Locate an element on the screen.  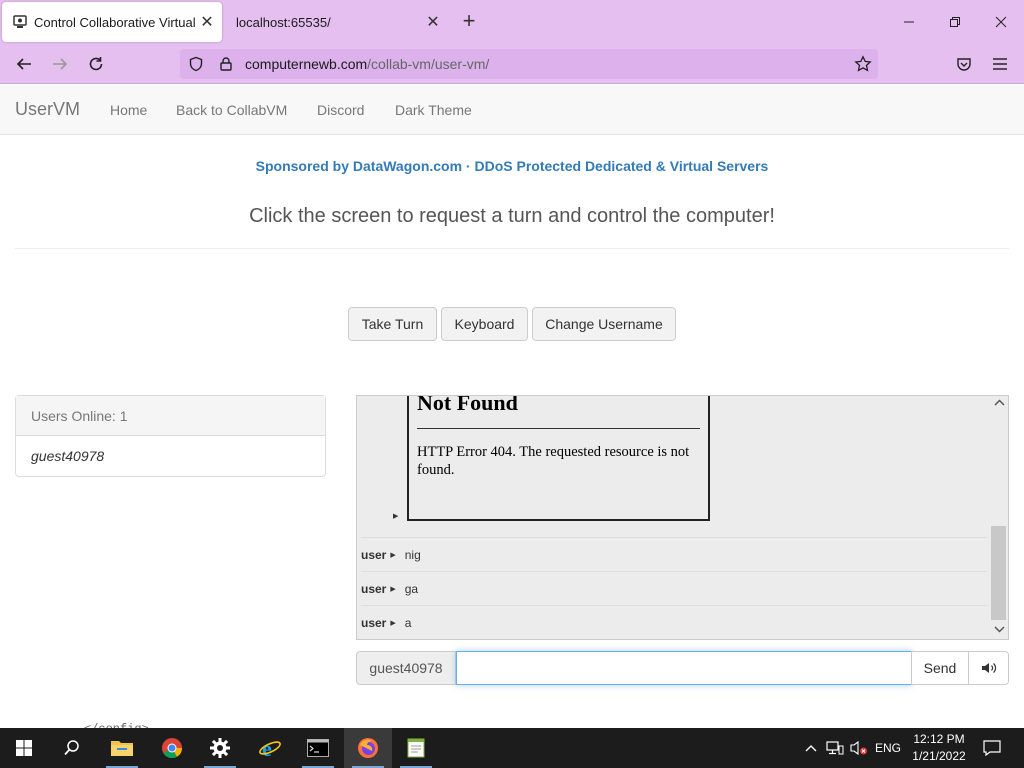
collabvm-favicon-icon is located at coordinates (20, 22).